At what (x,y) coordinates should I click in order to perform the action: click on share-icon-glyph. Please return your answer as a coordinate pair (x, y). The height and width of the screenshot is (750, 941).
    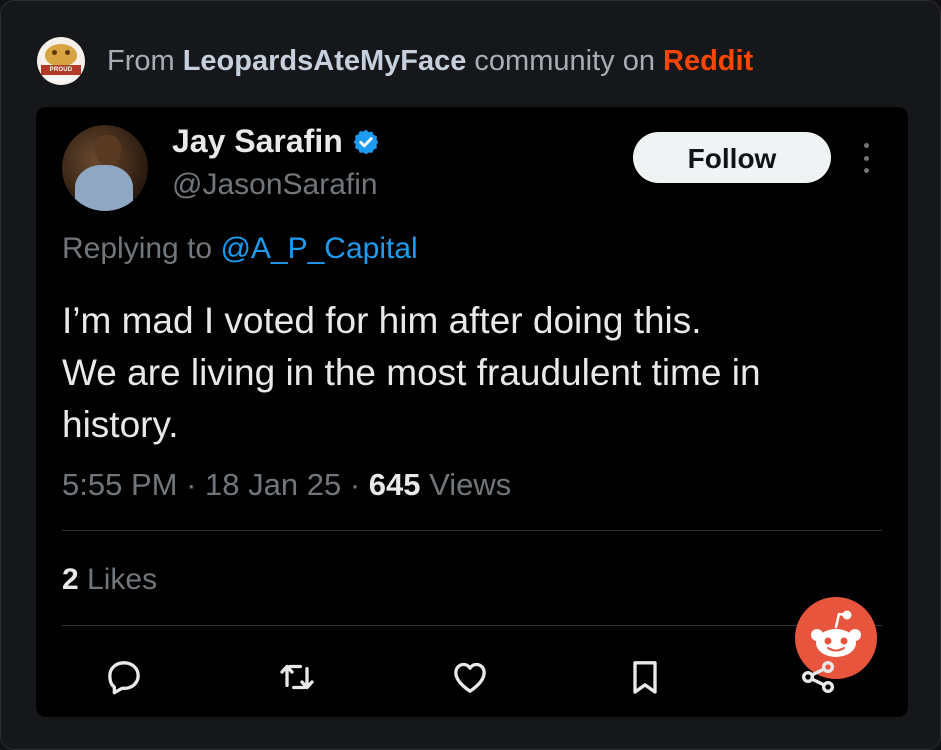
    Looking at the image, I should click on (818, 677).